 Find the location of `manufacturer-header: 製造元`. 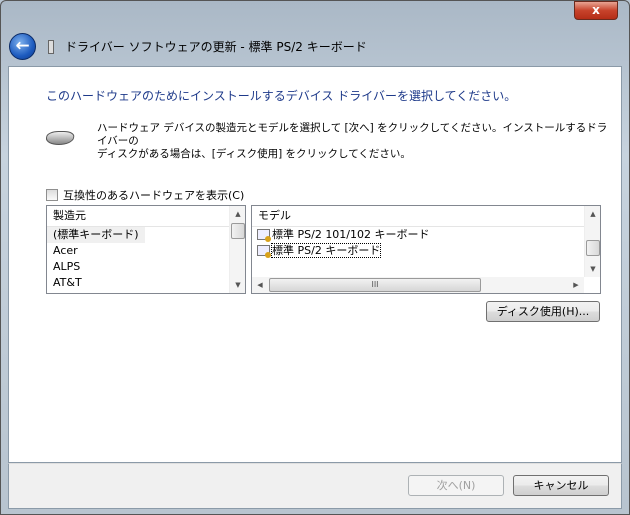

manufacturer-header: 製造元 is located at coordinates (138, 216).